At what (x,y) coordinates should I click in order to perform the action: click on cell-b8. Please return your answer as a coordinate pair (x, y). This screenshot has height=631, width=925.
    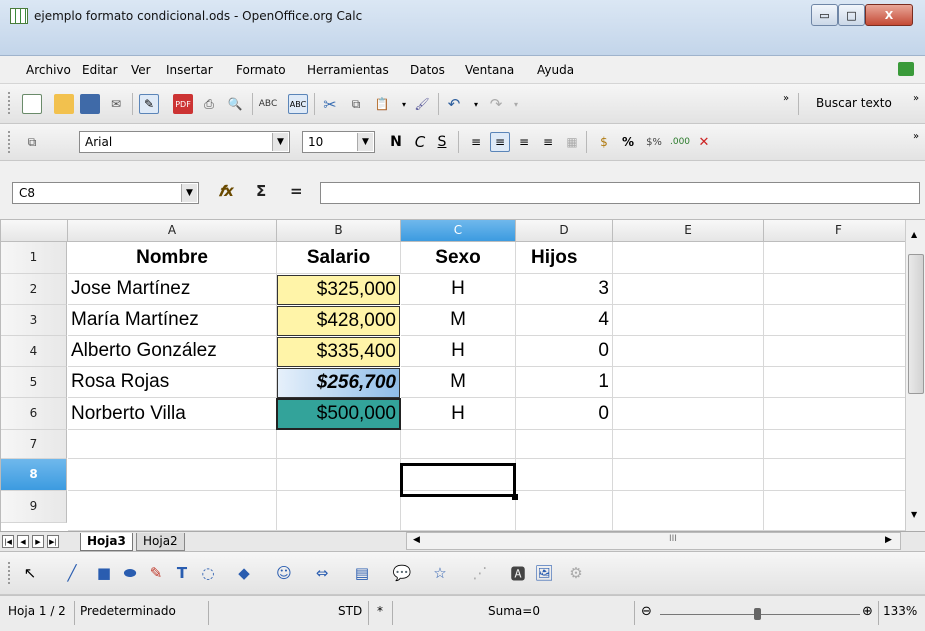
    Looking at the image, I should click on (339, 475).